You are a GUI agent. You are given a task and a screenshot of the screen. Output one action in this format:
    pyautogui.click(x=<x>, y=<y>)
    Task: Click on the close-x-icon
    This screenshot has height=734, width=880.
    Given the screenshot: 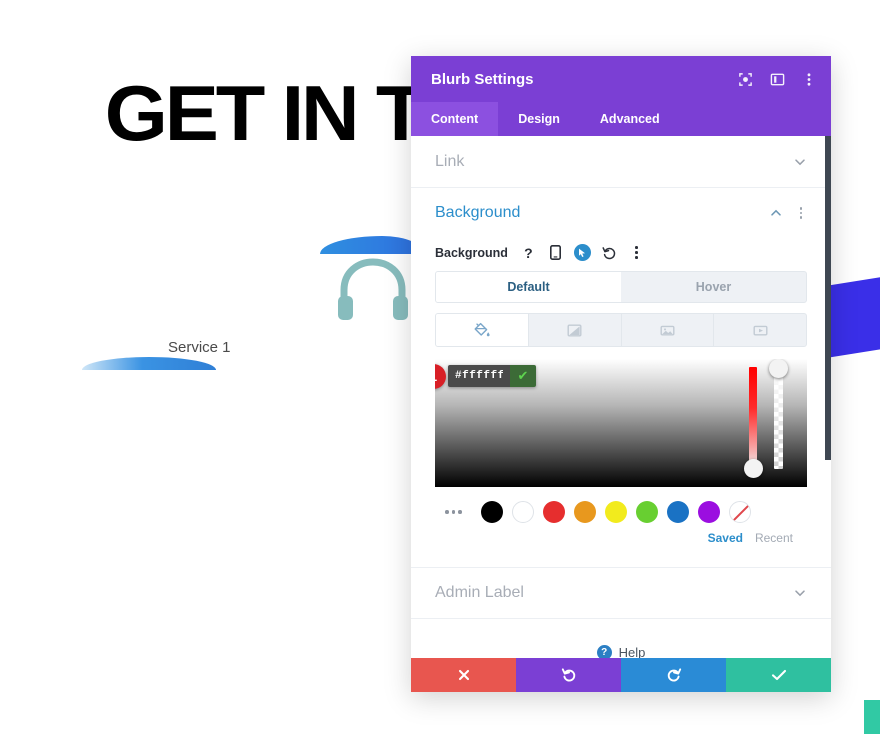 What is the action you would take?
    pyautogui.click(x=463, y=675)
    